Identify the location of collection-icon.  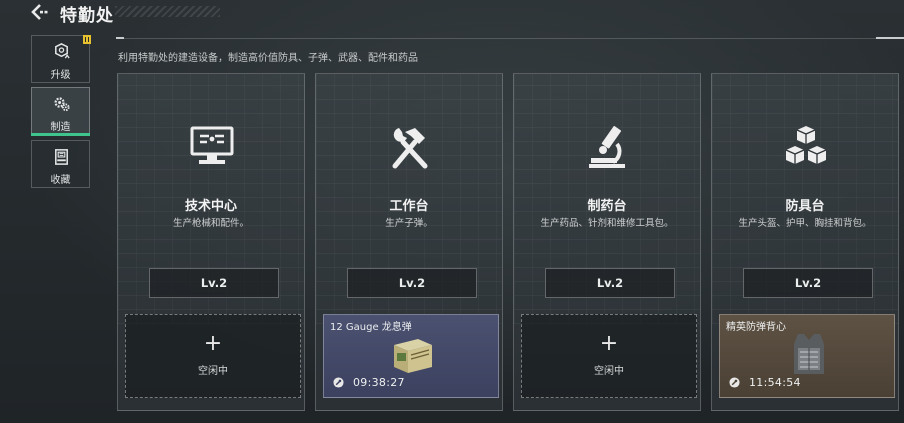
(61, 157).